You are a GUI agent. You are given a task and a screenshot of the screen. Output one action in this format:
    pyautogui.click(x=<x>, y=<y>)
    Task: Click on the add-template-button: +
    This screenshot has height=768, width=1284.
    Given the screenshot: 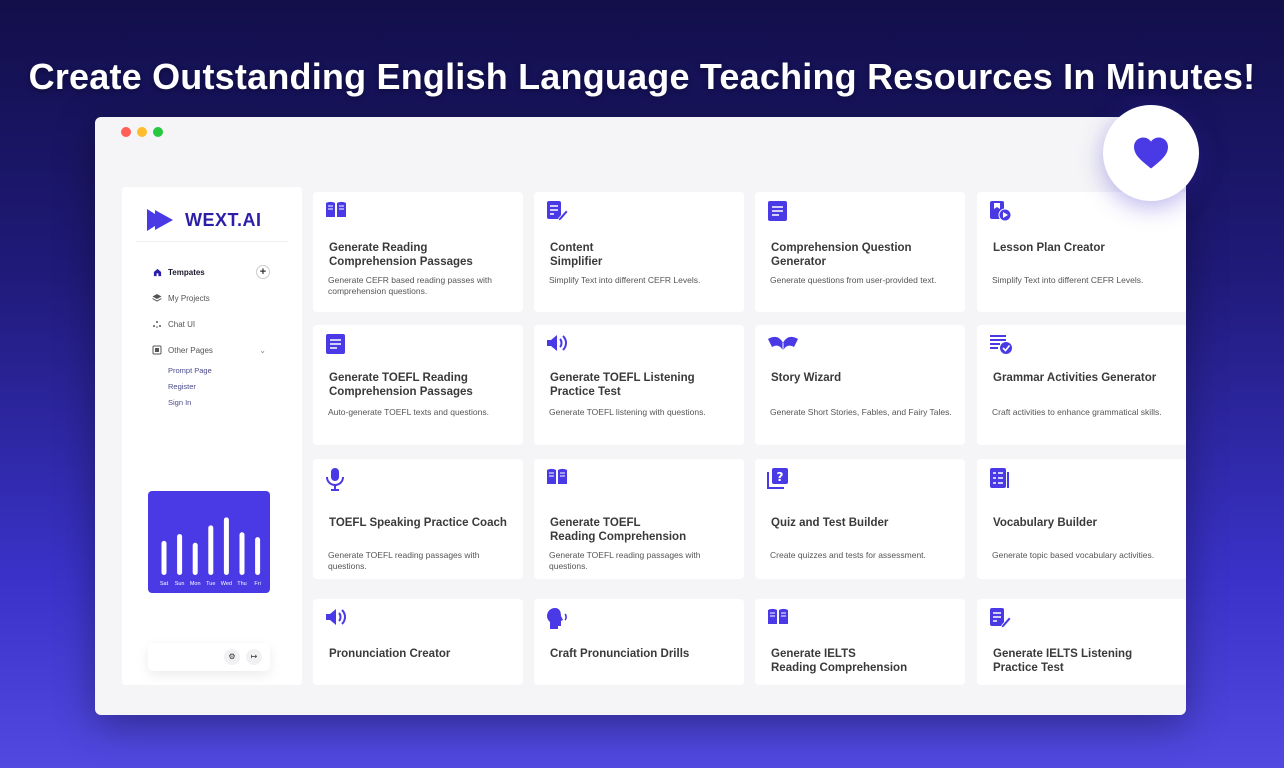 What is the action you would take?
    pyautogui.click(x=263, y=272)
    